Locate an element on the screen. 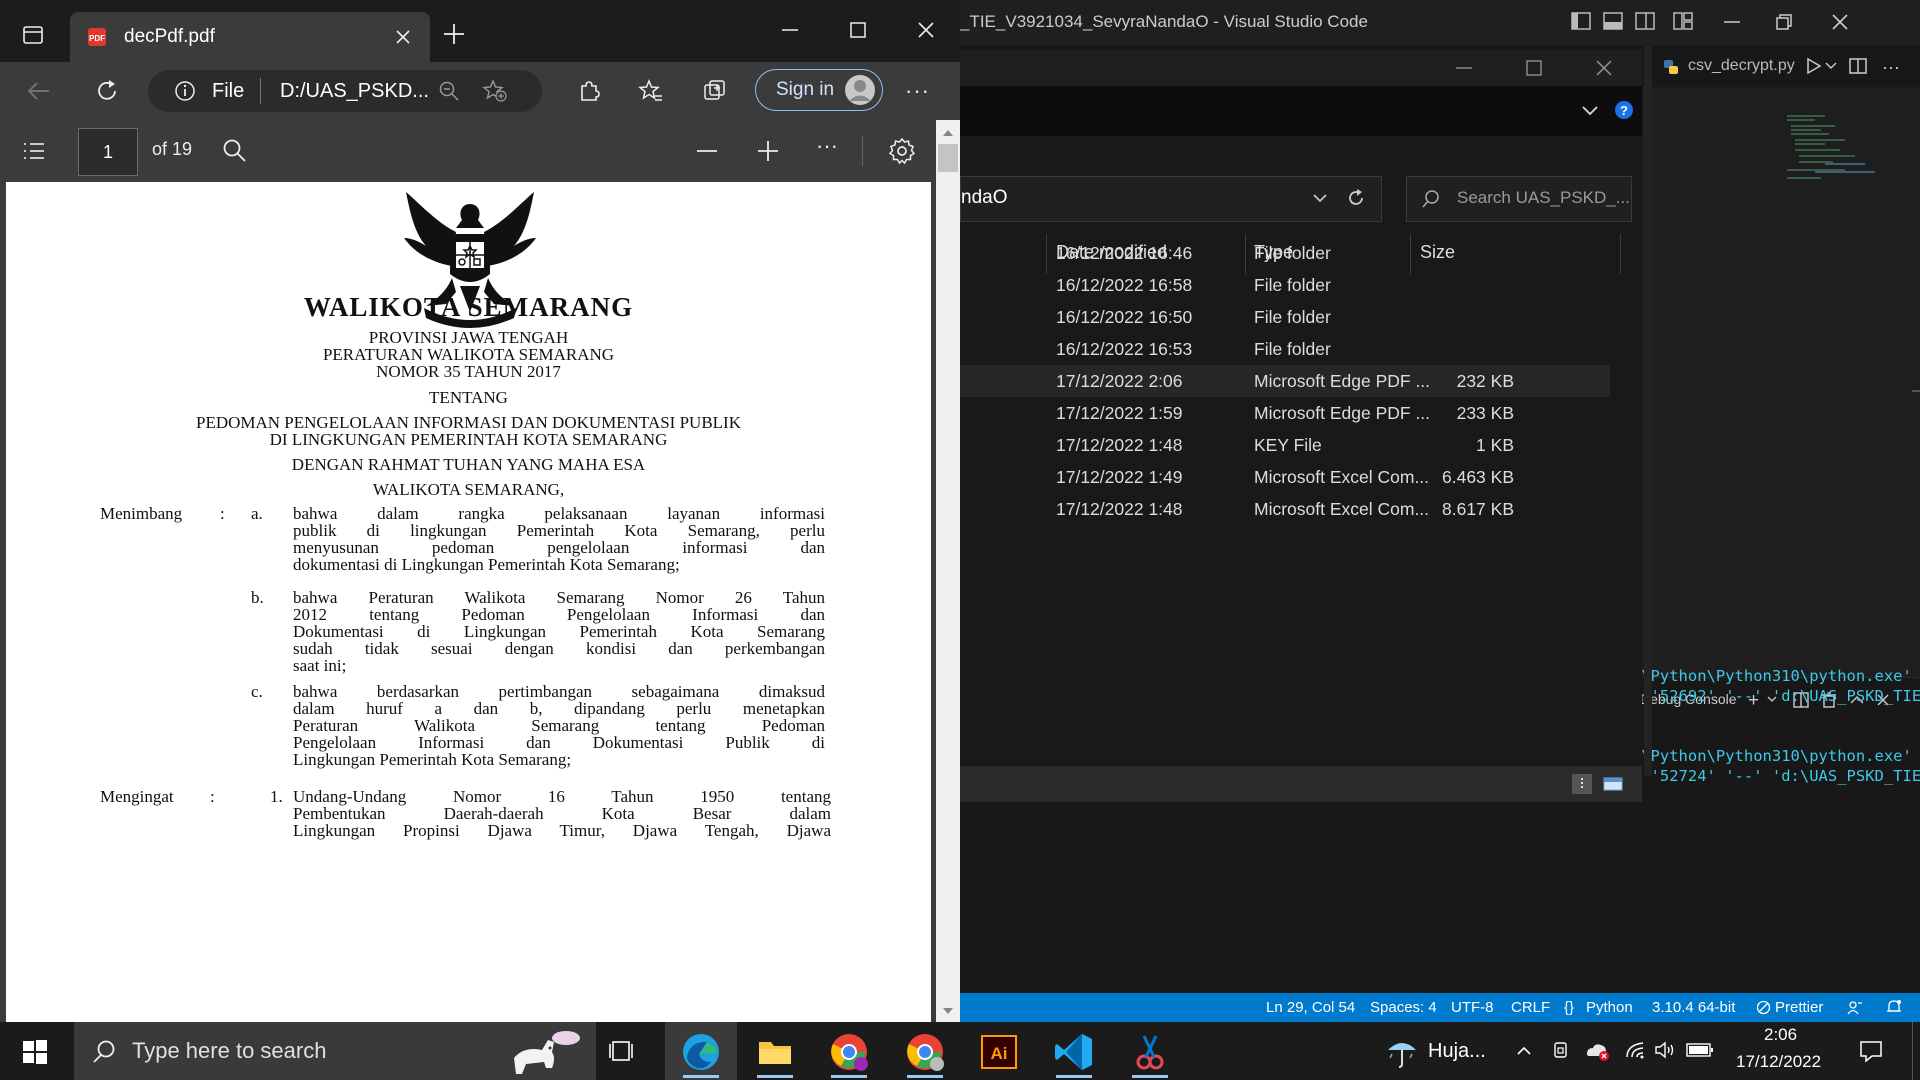 This screenshot has height=1080, width=1920. clock-date: 17/12/2022 is located at coordinates (1778, 1062).